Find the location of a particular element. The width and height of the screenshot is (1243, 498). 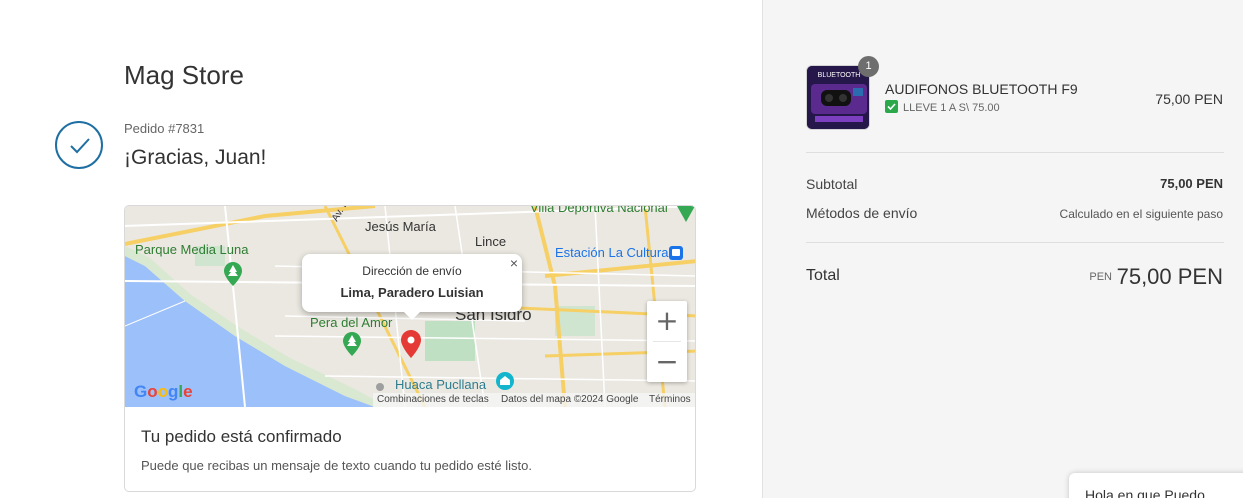

shipping-value: Calculado en el siguiente paso is located at coordinates (1141, 214).